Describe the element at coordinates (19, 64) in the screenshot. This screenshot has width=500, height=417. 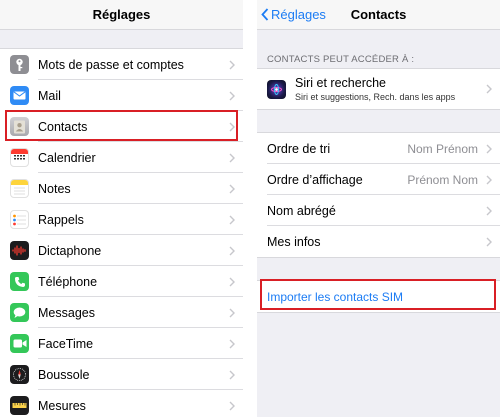
I see `key-icon` at that location.